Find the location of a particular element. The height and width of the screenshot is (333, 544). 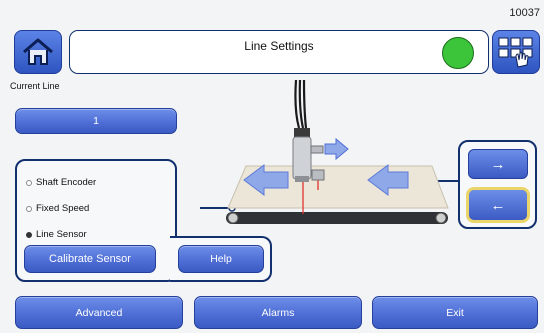

direction-left-button: ← is located at coordinates (498, 205).